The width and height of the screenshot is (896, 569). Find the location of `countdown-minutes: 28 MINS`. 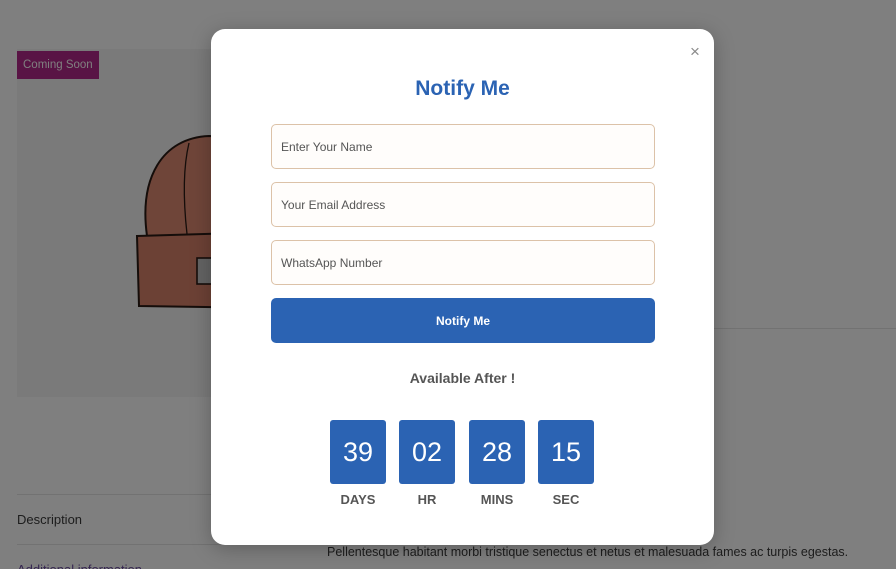

countdown-minutes: 28 MINS is located at coordinates (497, 463).